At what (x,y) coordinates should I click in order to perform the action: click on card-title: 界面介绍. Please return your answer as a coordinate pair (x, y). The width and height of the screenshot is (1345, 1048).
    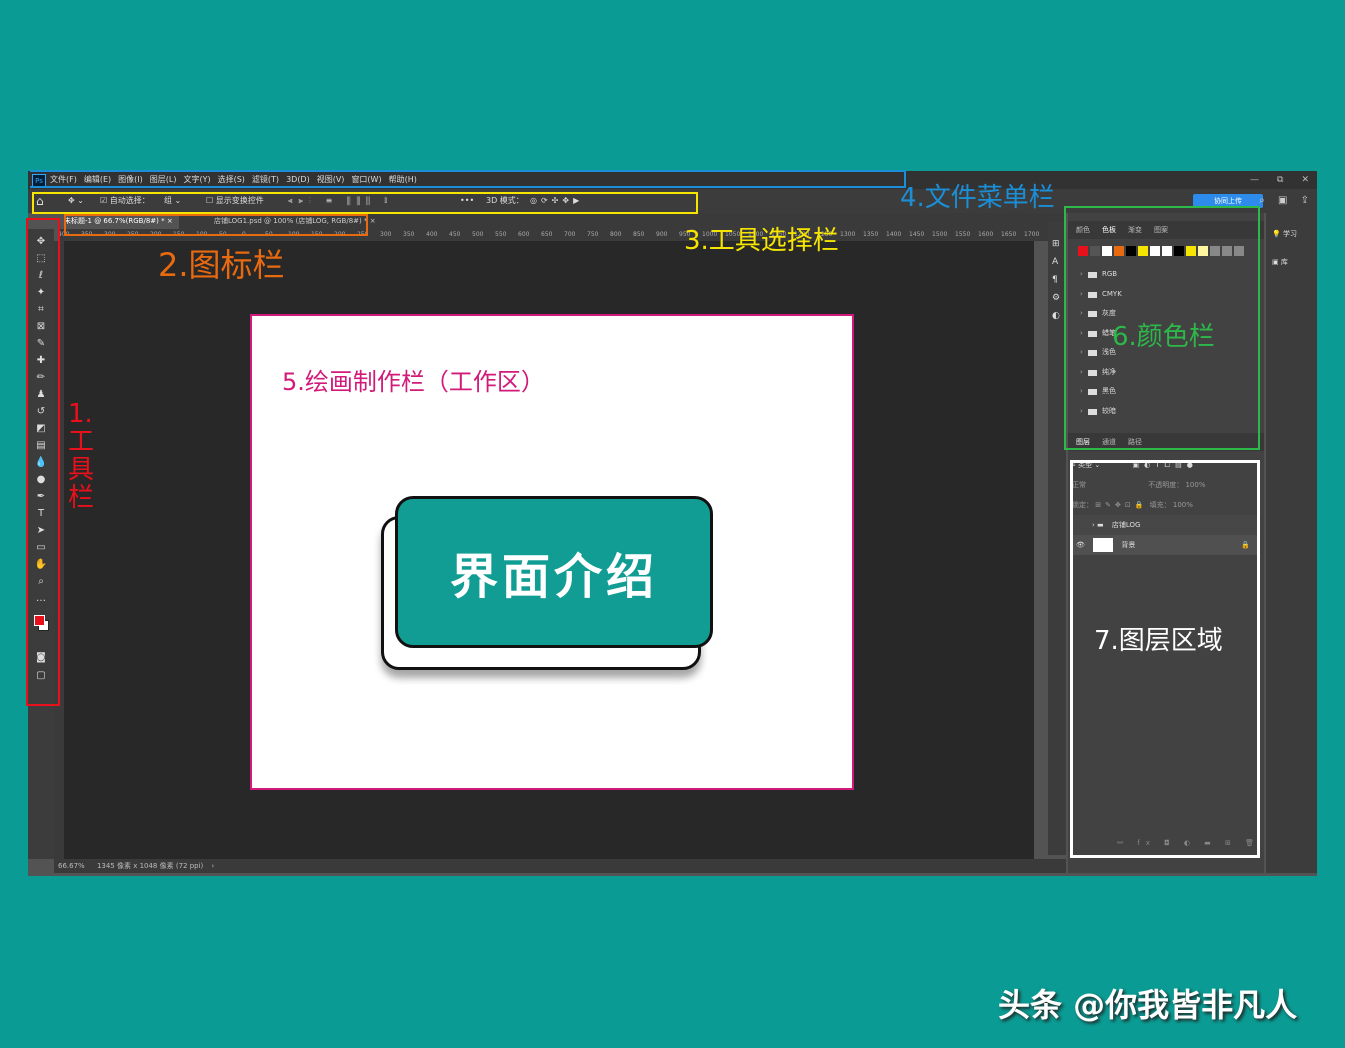
    Looking at the image, I should click on (553, 577).